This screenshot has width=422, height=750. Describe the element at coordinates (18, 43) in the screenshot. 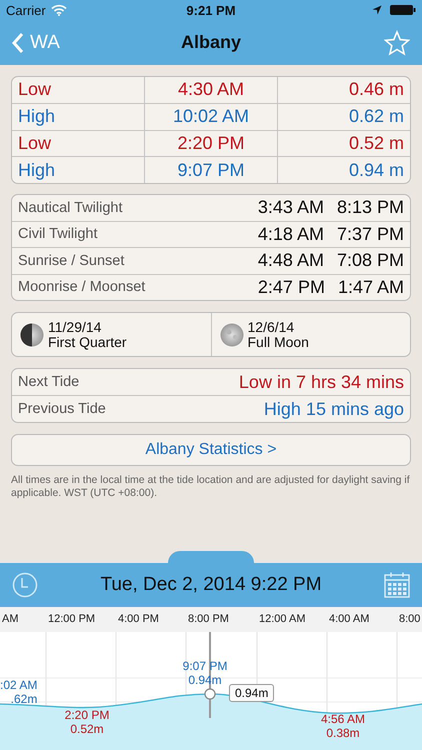

I see `chevron-left-icon` at that location.